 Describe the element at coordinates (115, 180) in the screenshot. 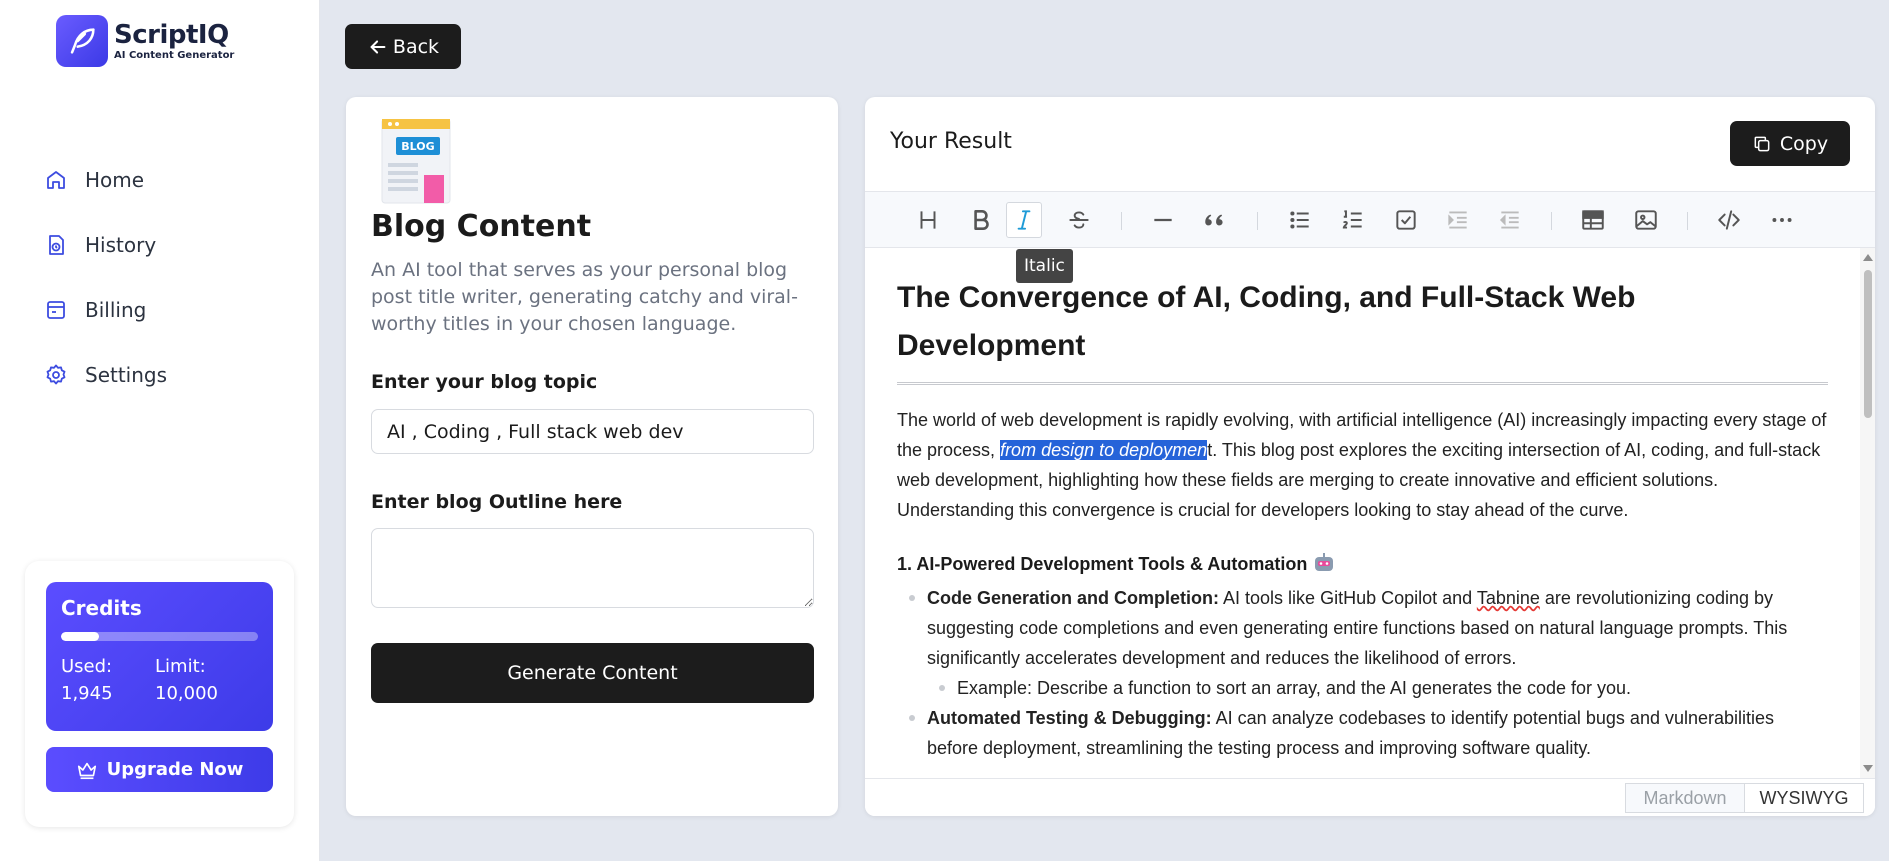

I see `sidebar-item-label: Home` at that location.